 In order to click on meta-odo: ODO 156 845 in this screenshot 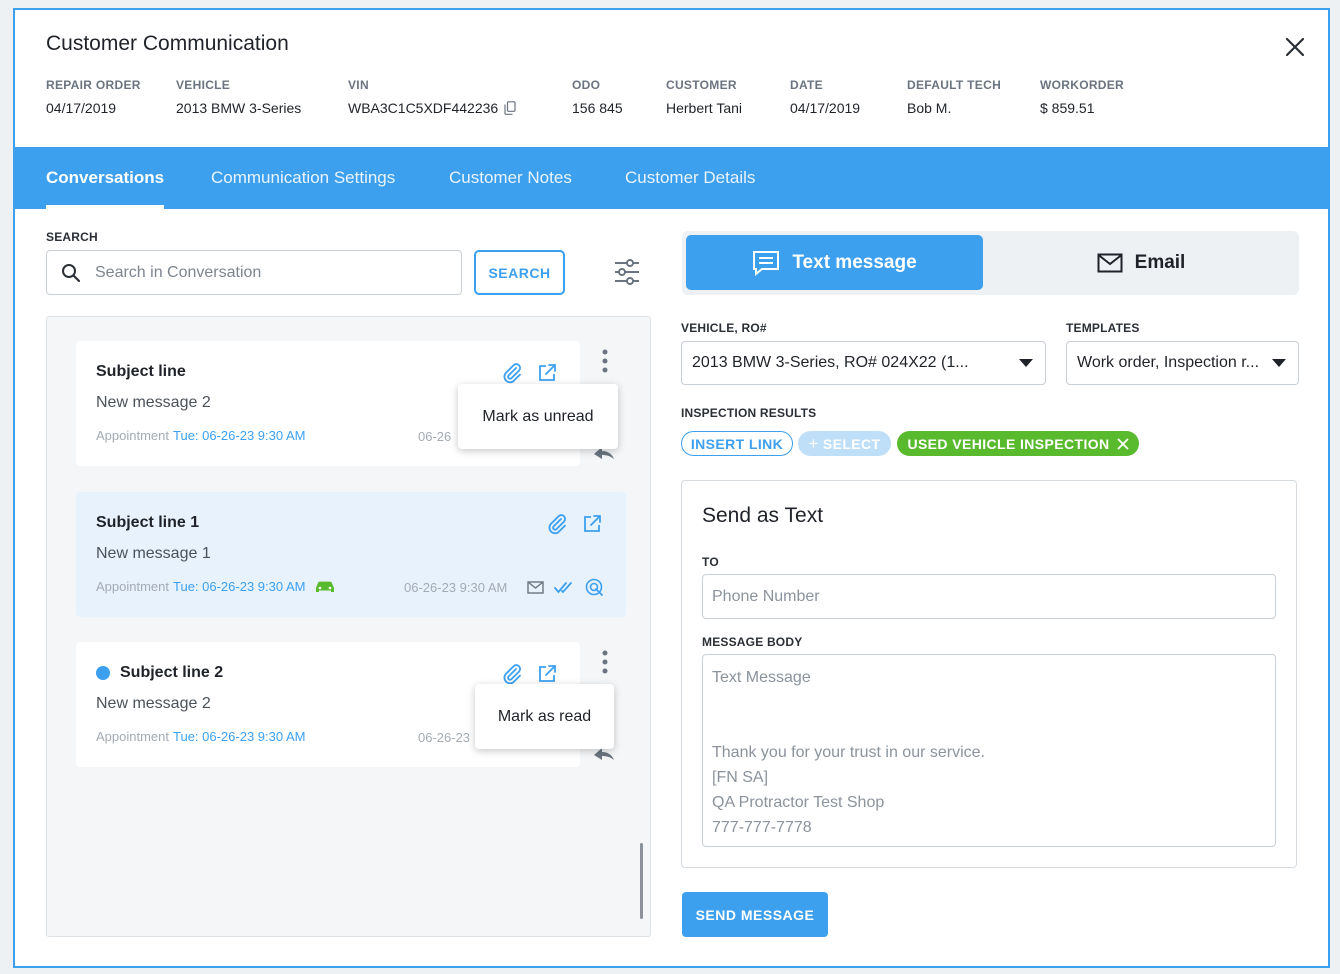, I will do `click(597, 97)`.